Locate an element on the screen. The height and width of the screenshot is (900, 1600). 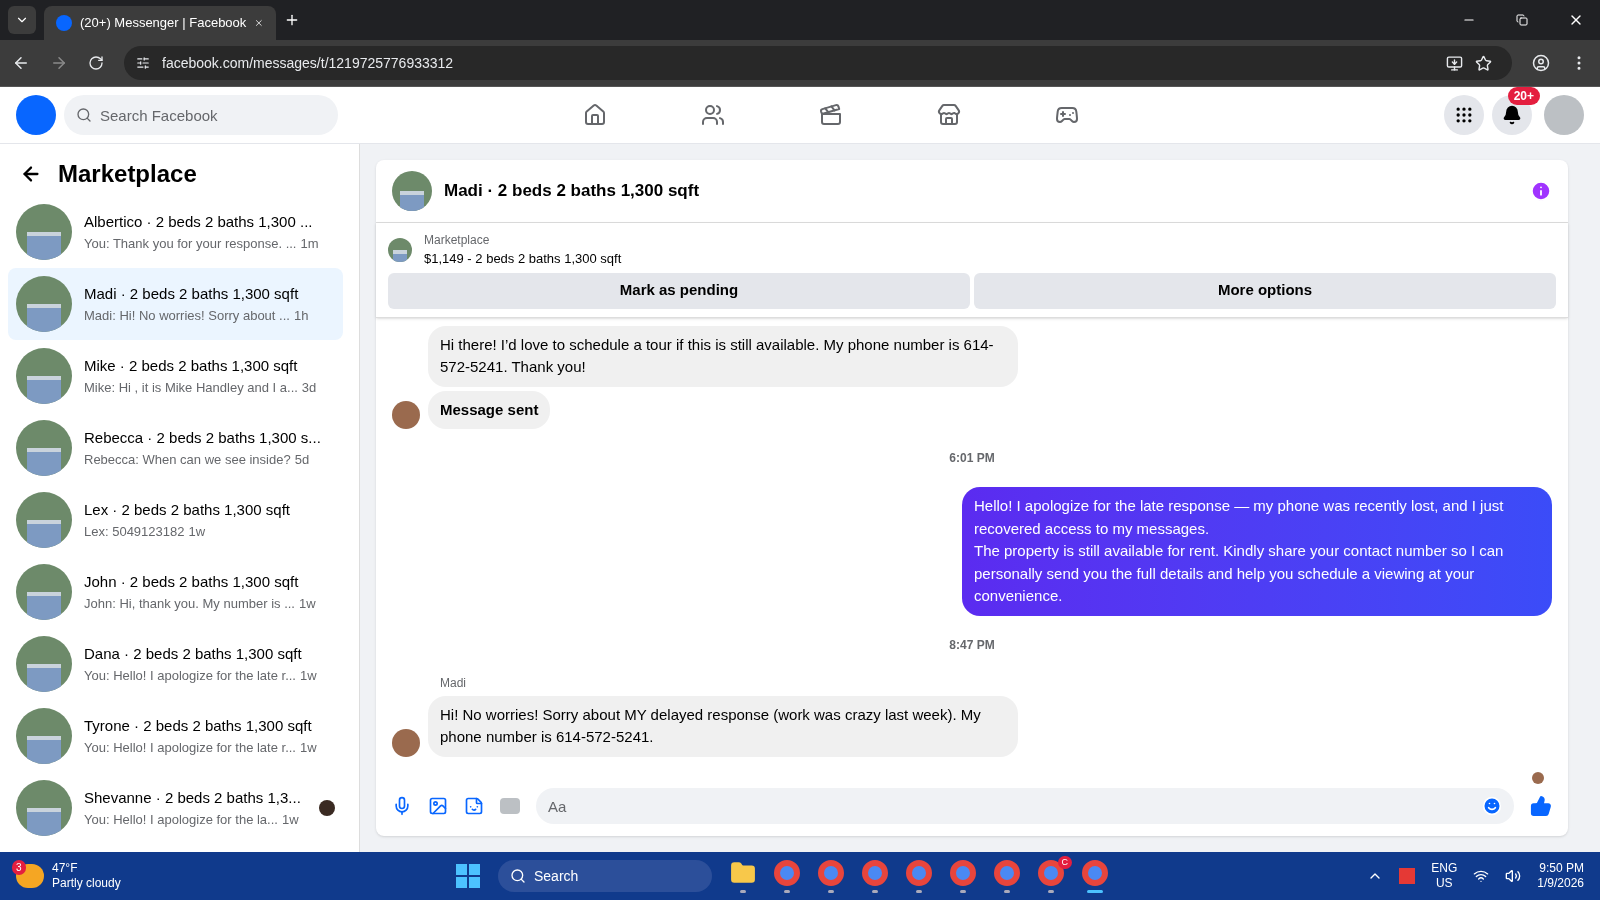
message-time: 1h is located at coordinates (301, 315).